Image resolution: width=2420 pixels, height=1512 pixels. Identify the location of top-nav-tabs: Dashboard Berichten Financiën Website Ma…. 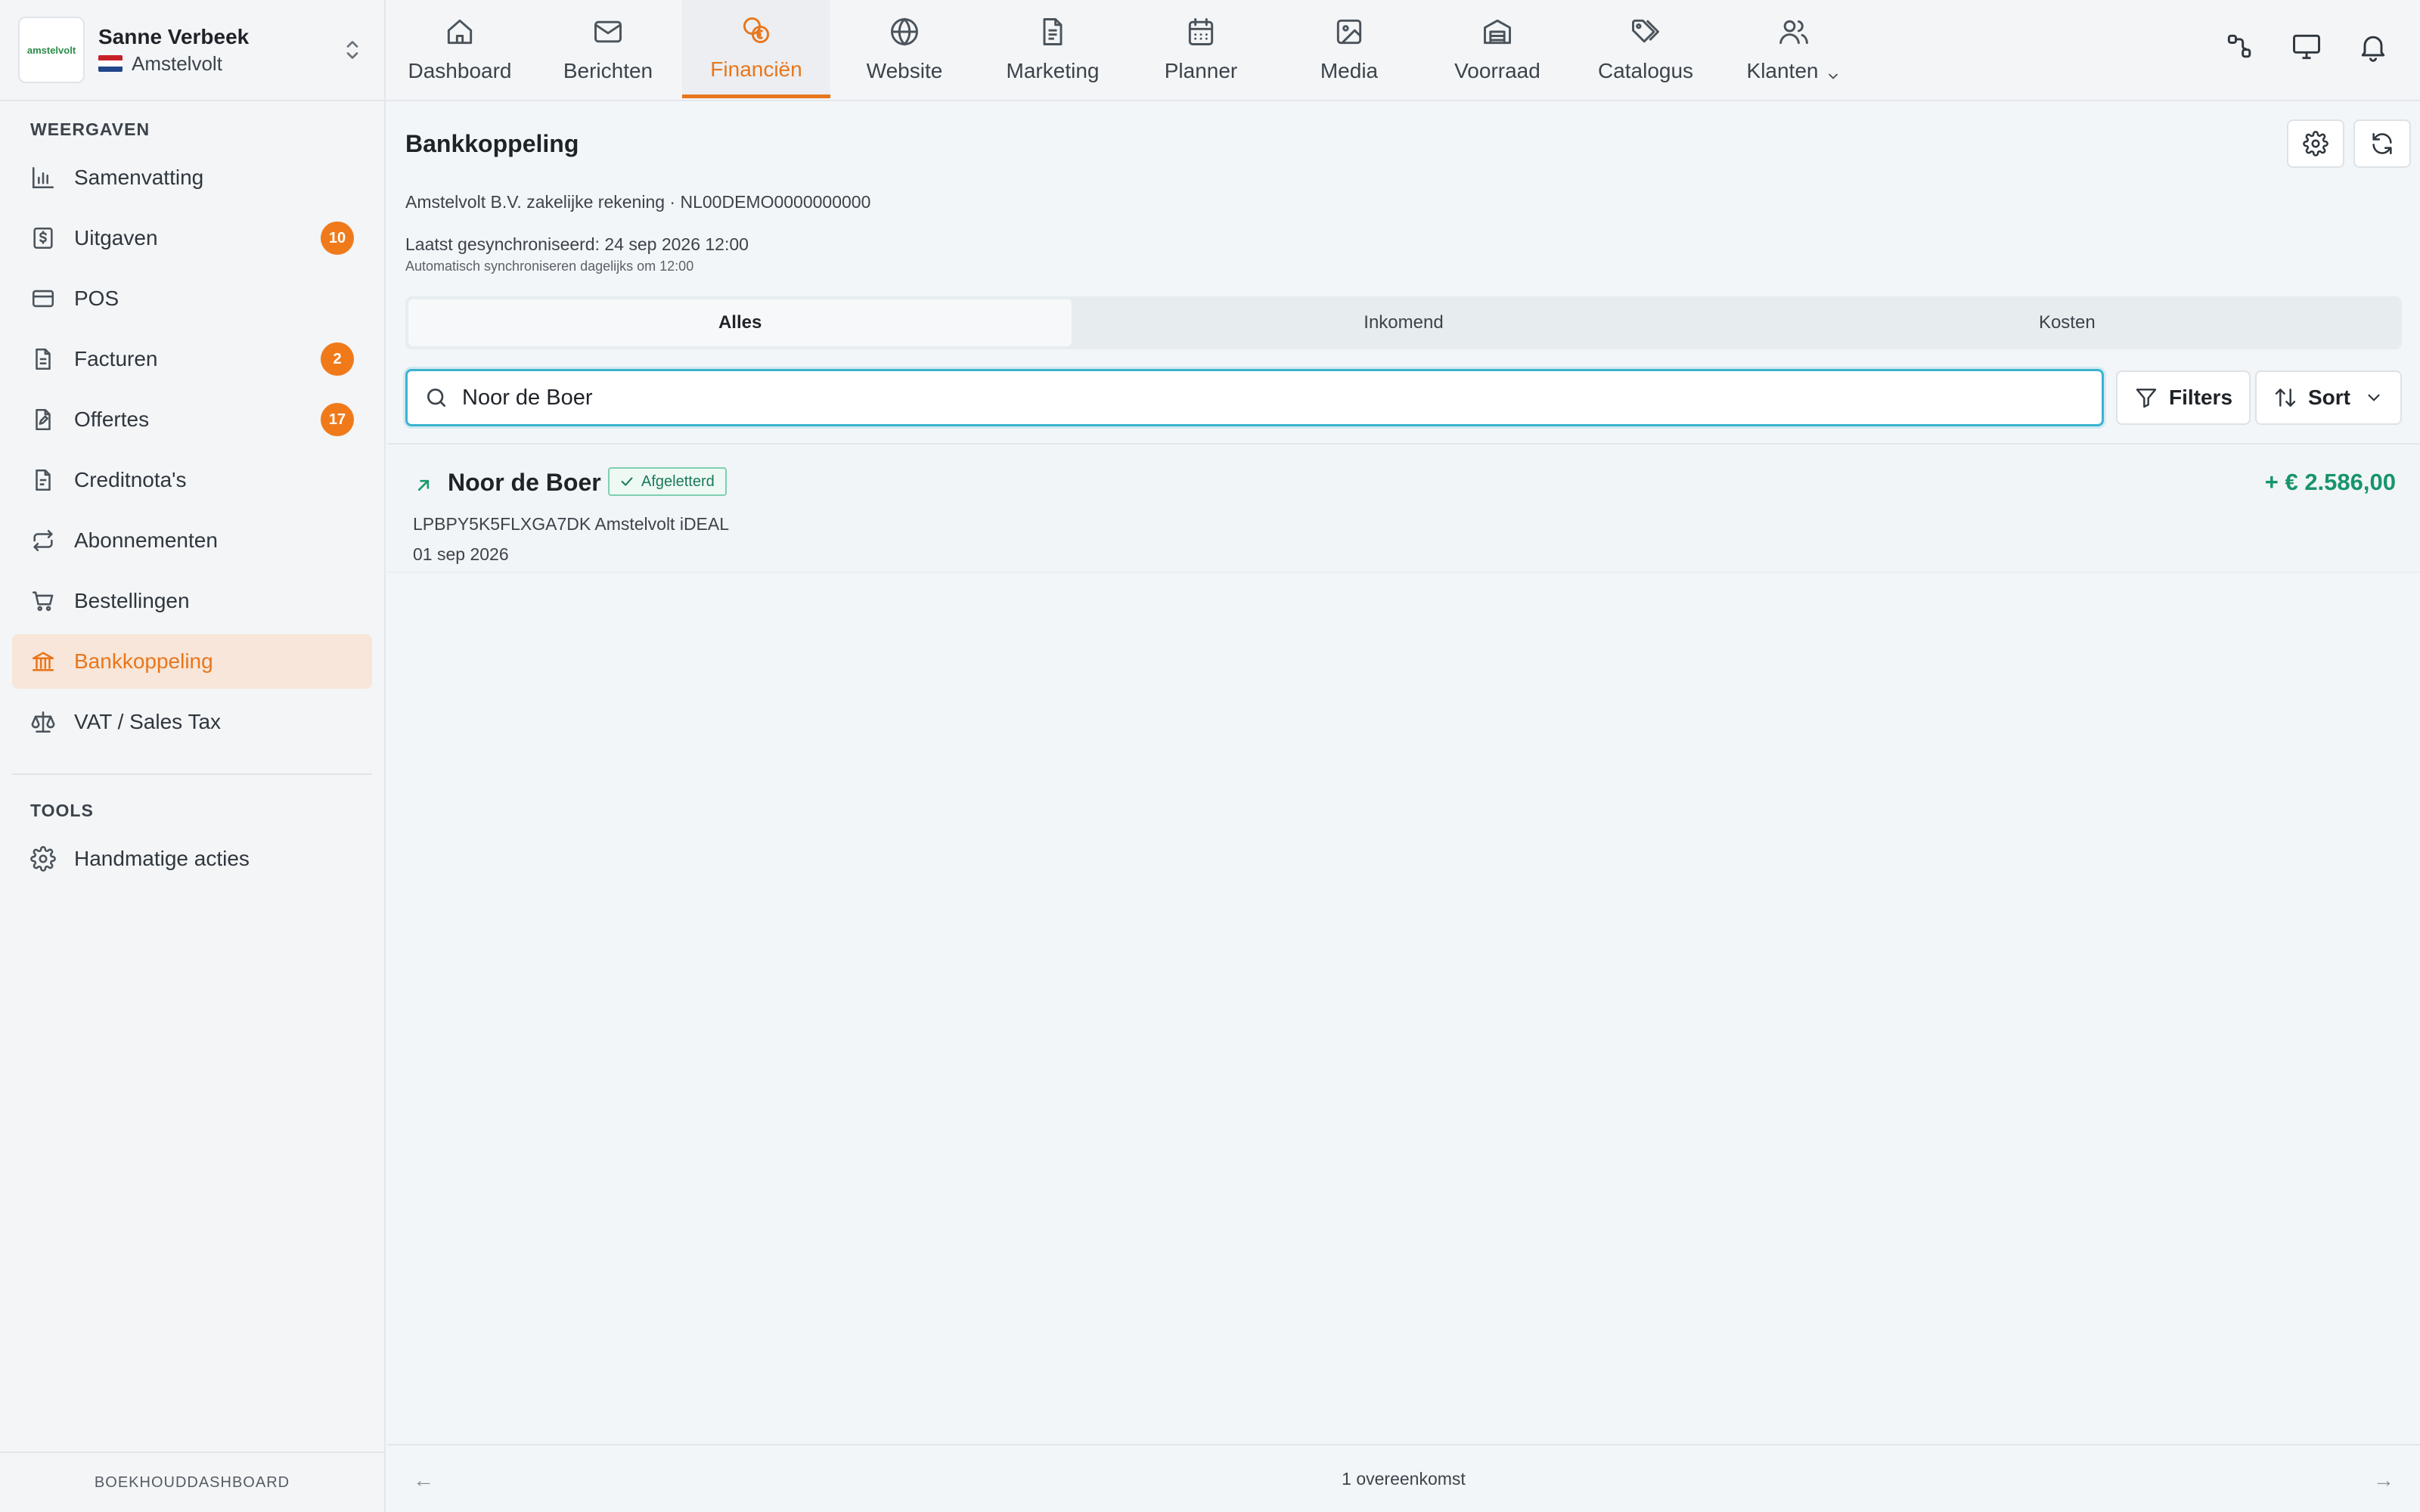
(1127, 50).